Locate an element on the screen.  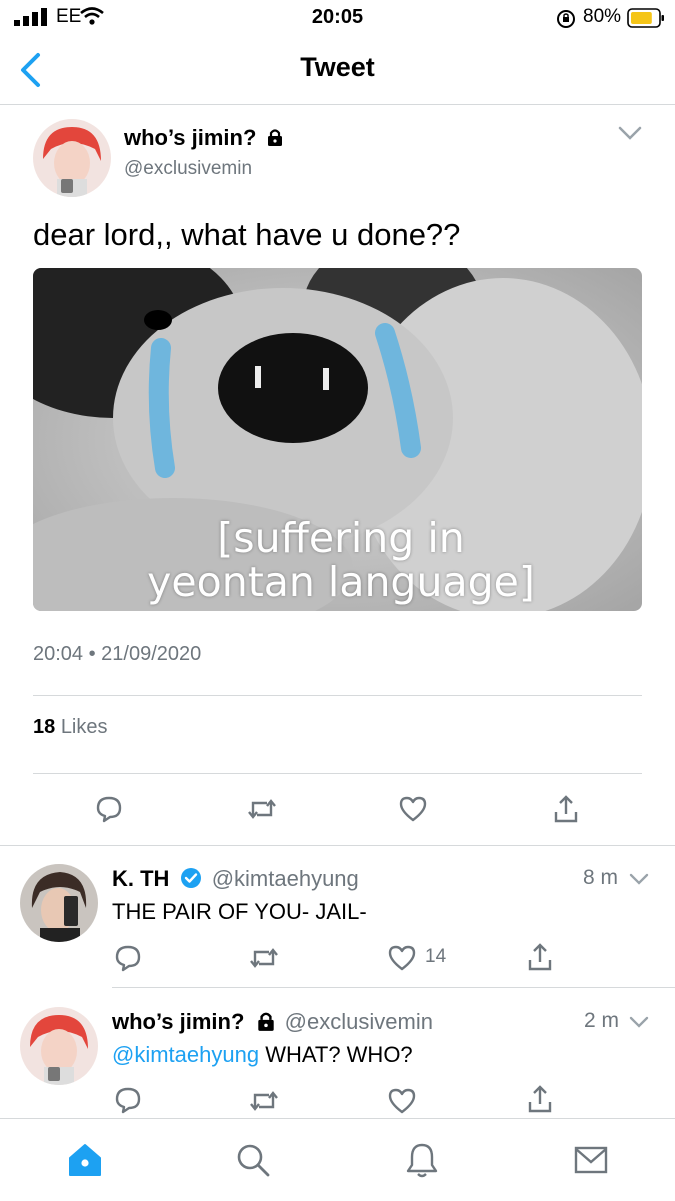
reply-display-name: K. TH is located at coordinates (140, 878).